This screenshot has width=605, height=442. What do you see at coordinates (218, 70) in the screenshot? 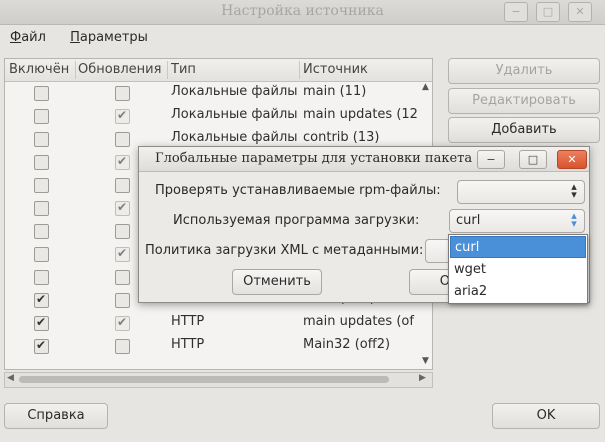
I see `table-header: Включён Обновления Тип Источник` at bounding box center [218, 70].